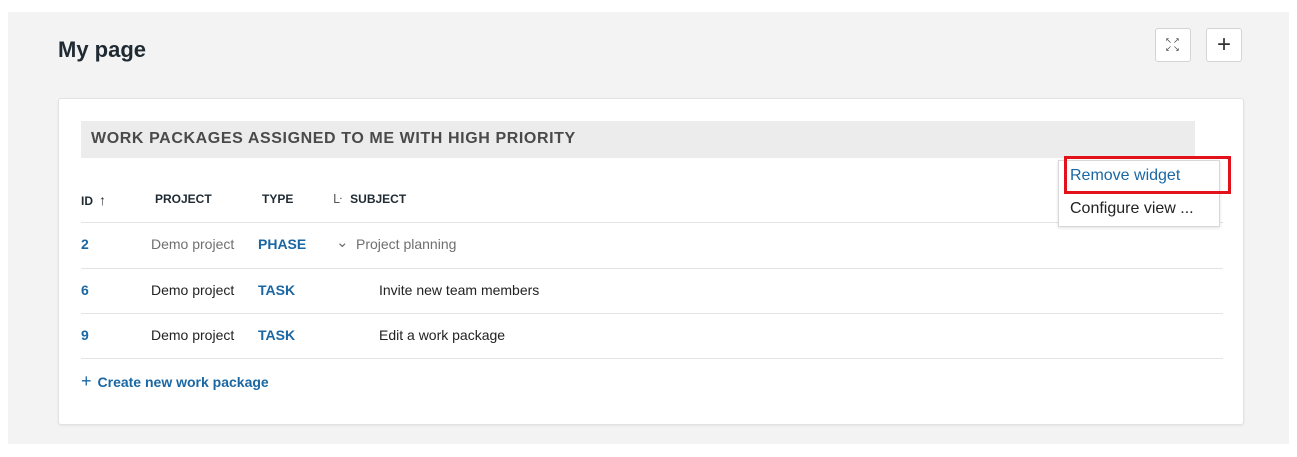  Describe the element at coordinates (102, 49) in the screenshot. I see `page-title: My page` at that location.